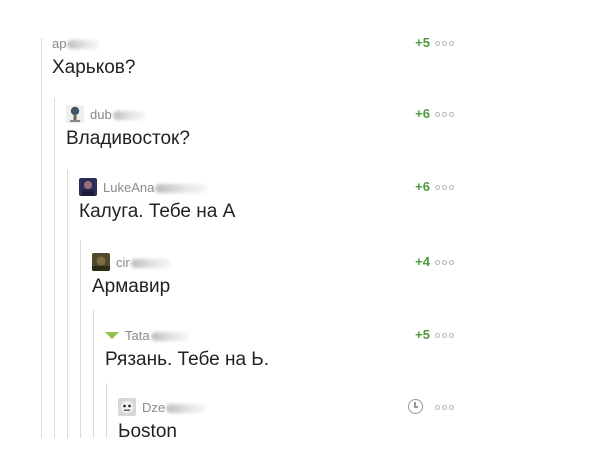 The image size is (604, 467). I want to click on comment-text: Харьков?, so click(94, 67).